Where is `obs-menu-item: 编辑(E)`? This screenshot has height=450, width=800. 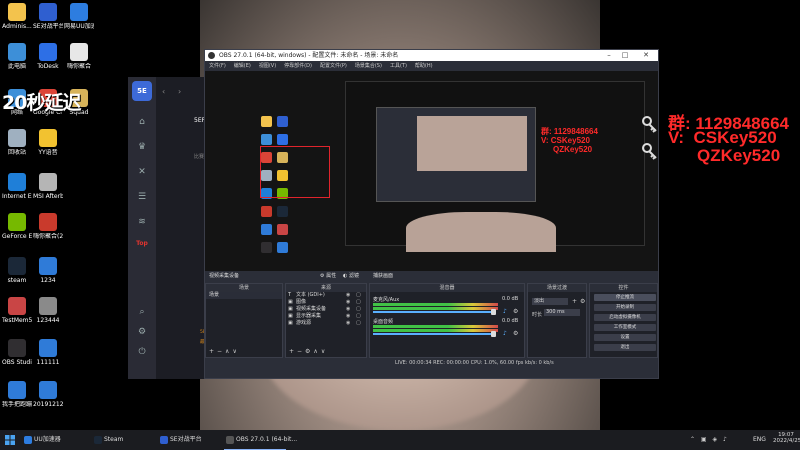
obs-menu-item: 编辑(E) is located at coordinates (242, 66).